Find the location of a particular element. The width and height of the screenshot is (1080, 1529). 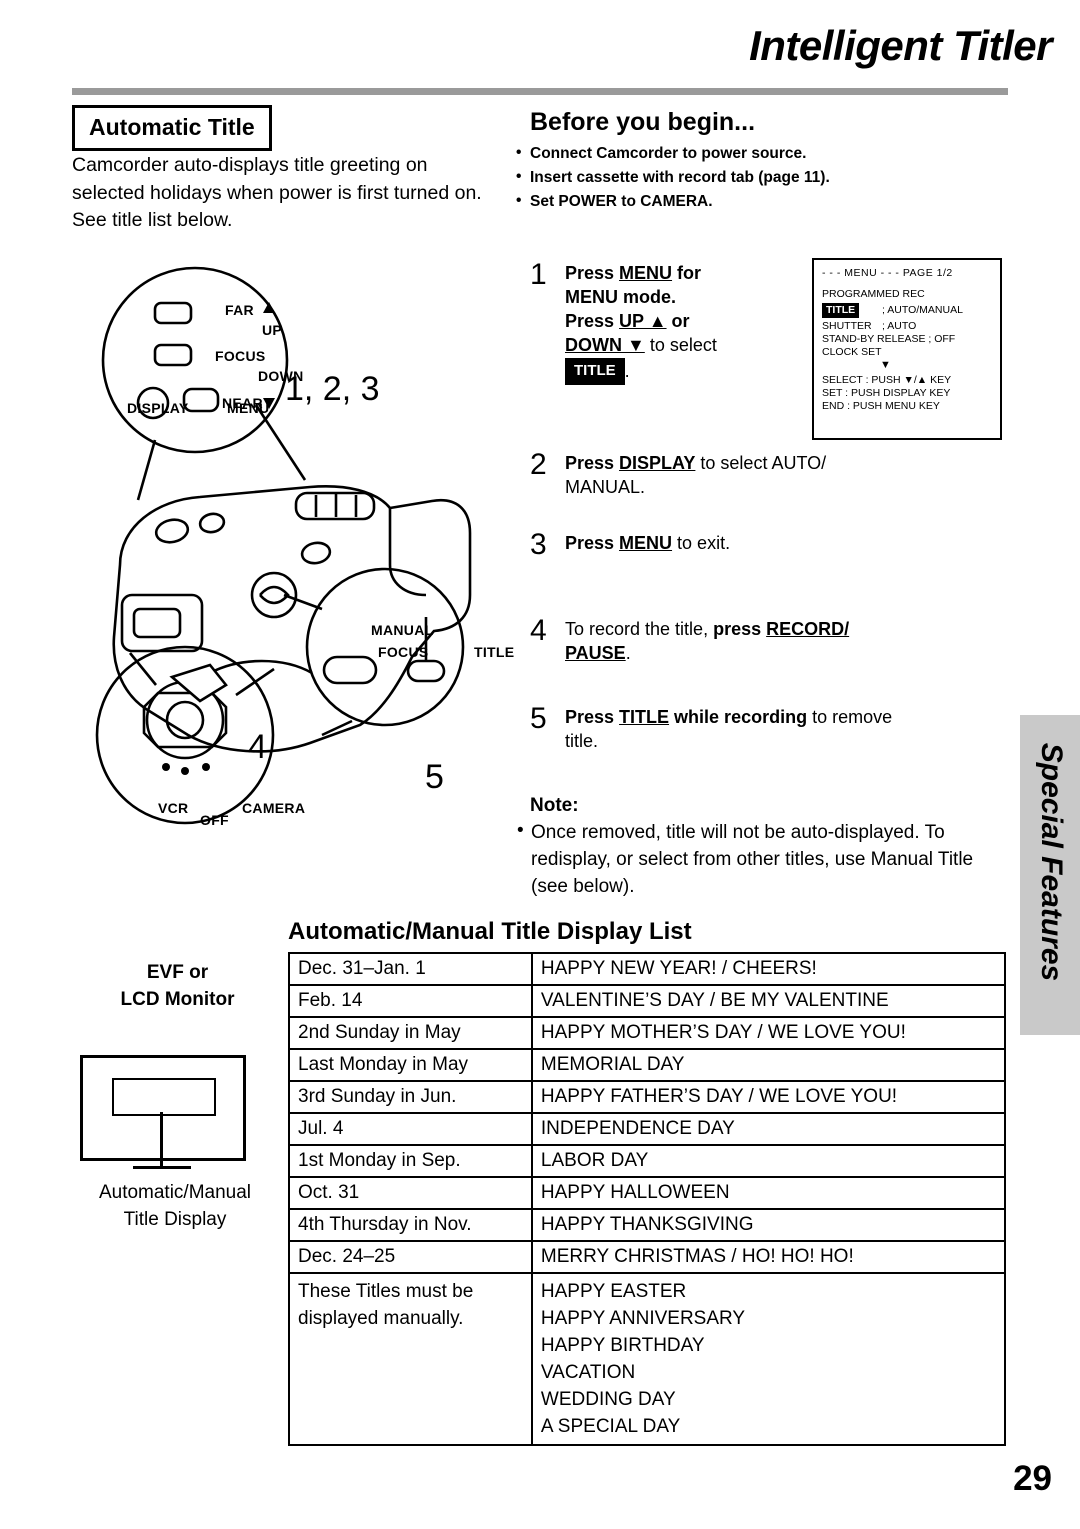

step4-lead: To record the title, is located at coordinates (639, 629).